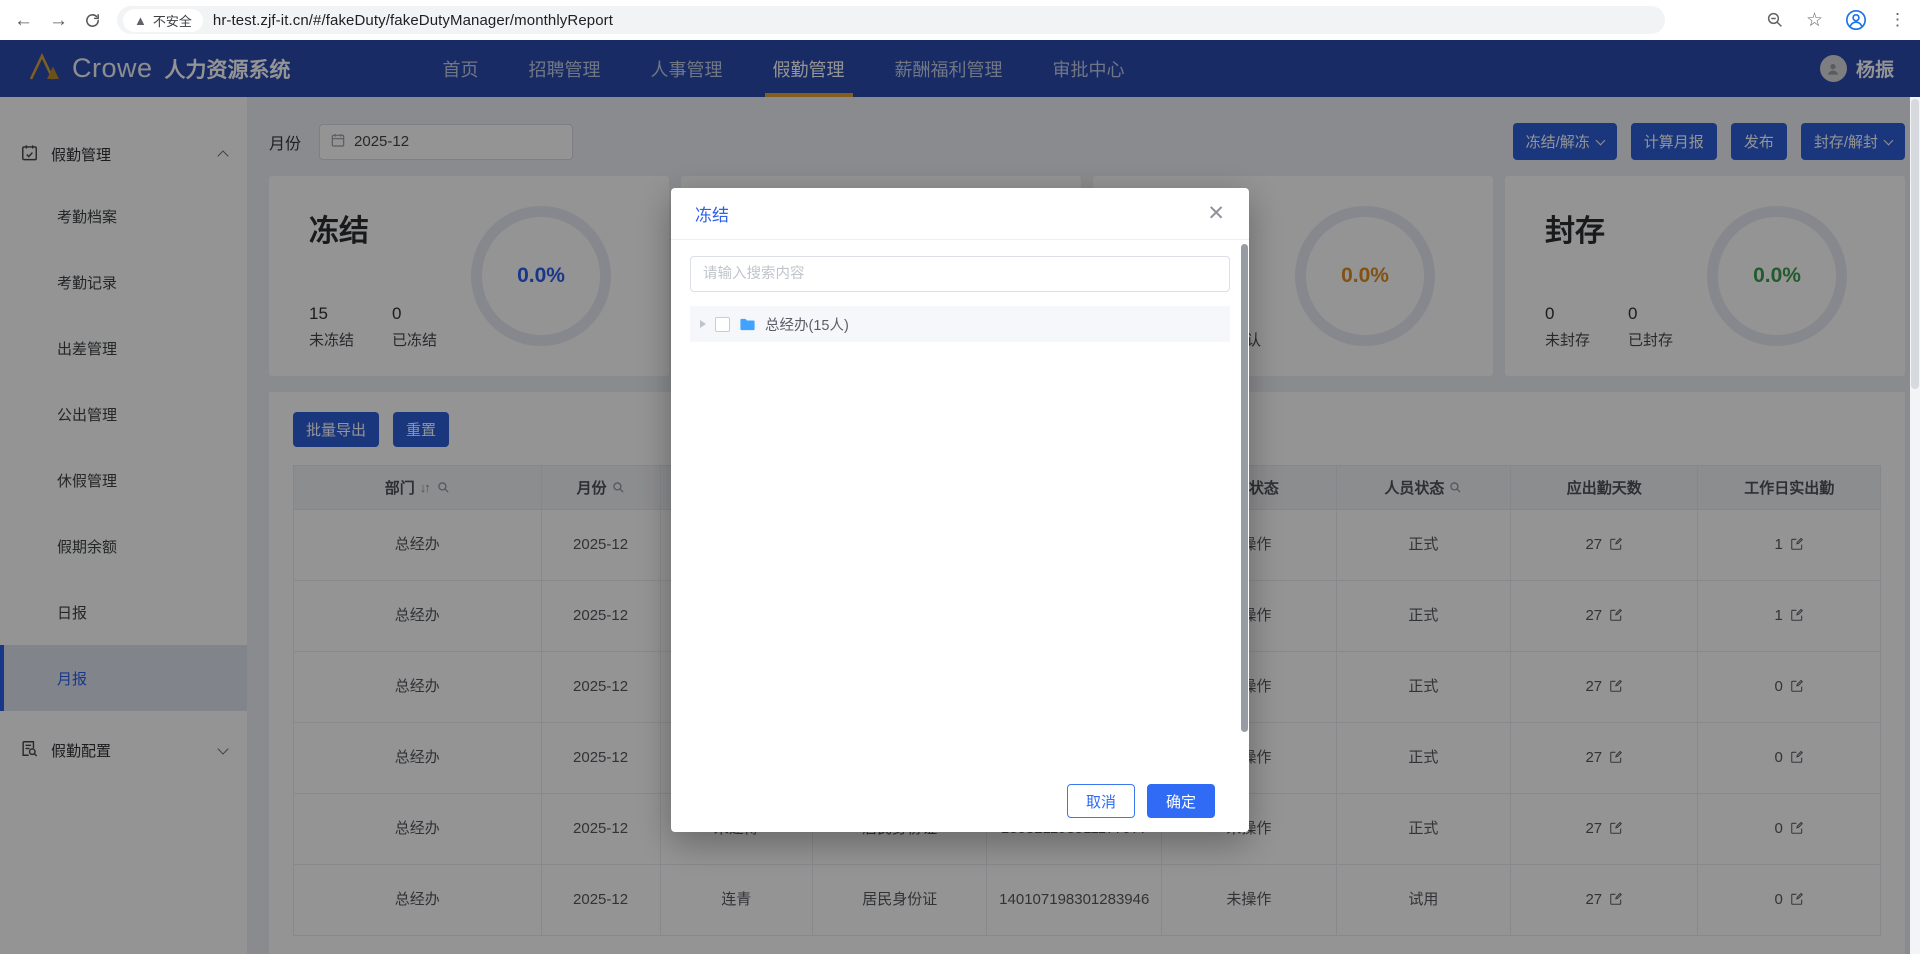 The height and width of the screenshot is (954, 1920). What do you see at coordinates (92, 20) in the screenshot?
I see `reload-icon` at bounding box center [92, 20].